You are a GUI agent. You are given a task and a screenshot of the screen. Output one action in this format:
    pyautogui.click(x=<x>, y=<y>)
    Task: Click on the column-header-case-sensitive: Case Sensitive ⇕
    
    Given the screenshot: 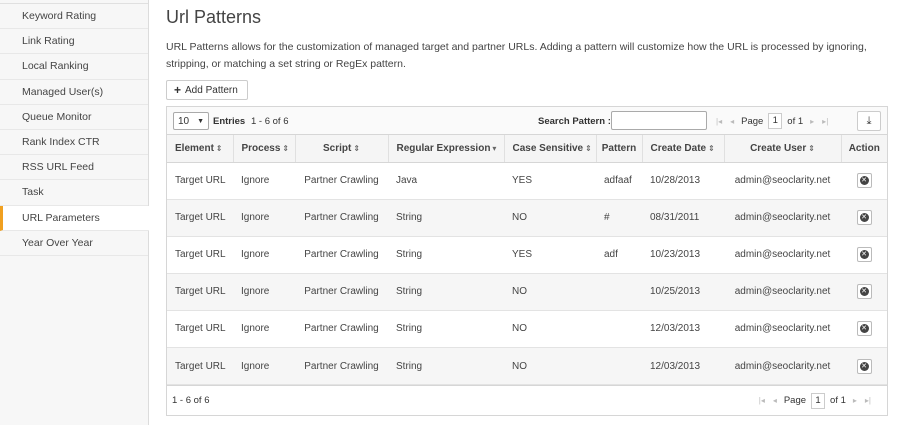 What is the action you would take?
    pyautogui.click(x=550, y=149)
    